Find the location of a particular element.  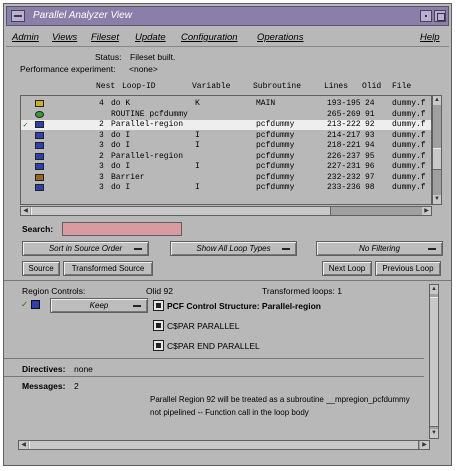

menu-admin: Admin is located at coordinates (25, 37).